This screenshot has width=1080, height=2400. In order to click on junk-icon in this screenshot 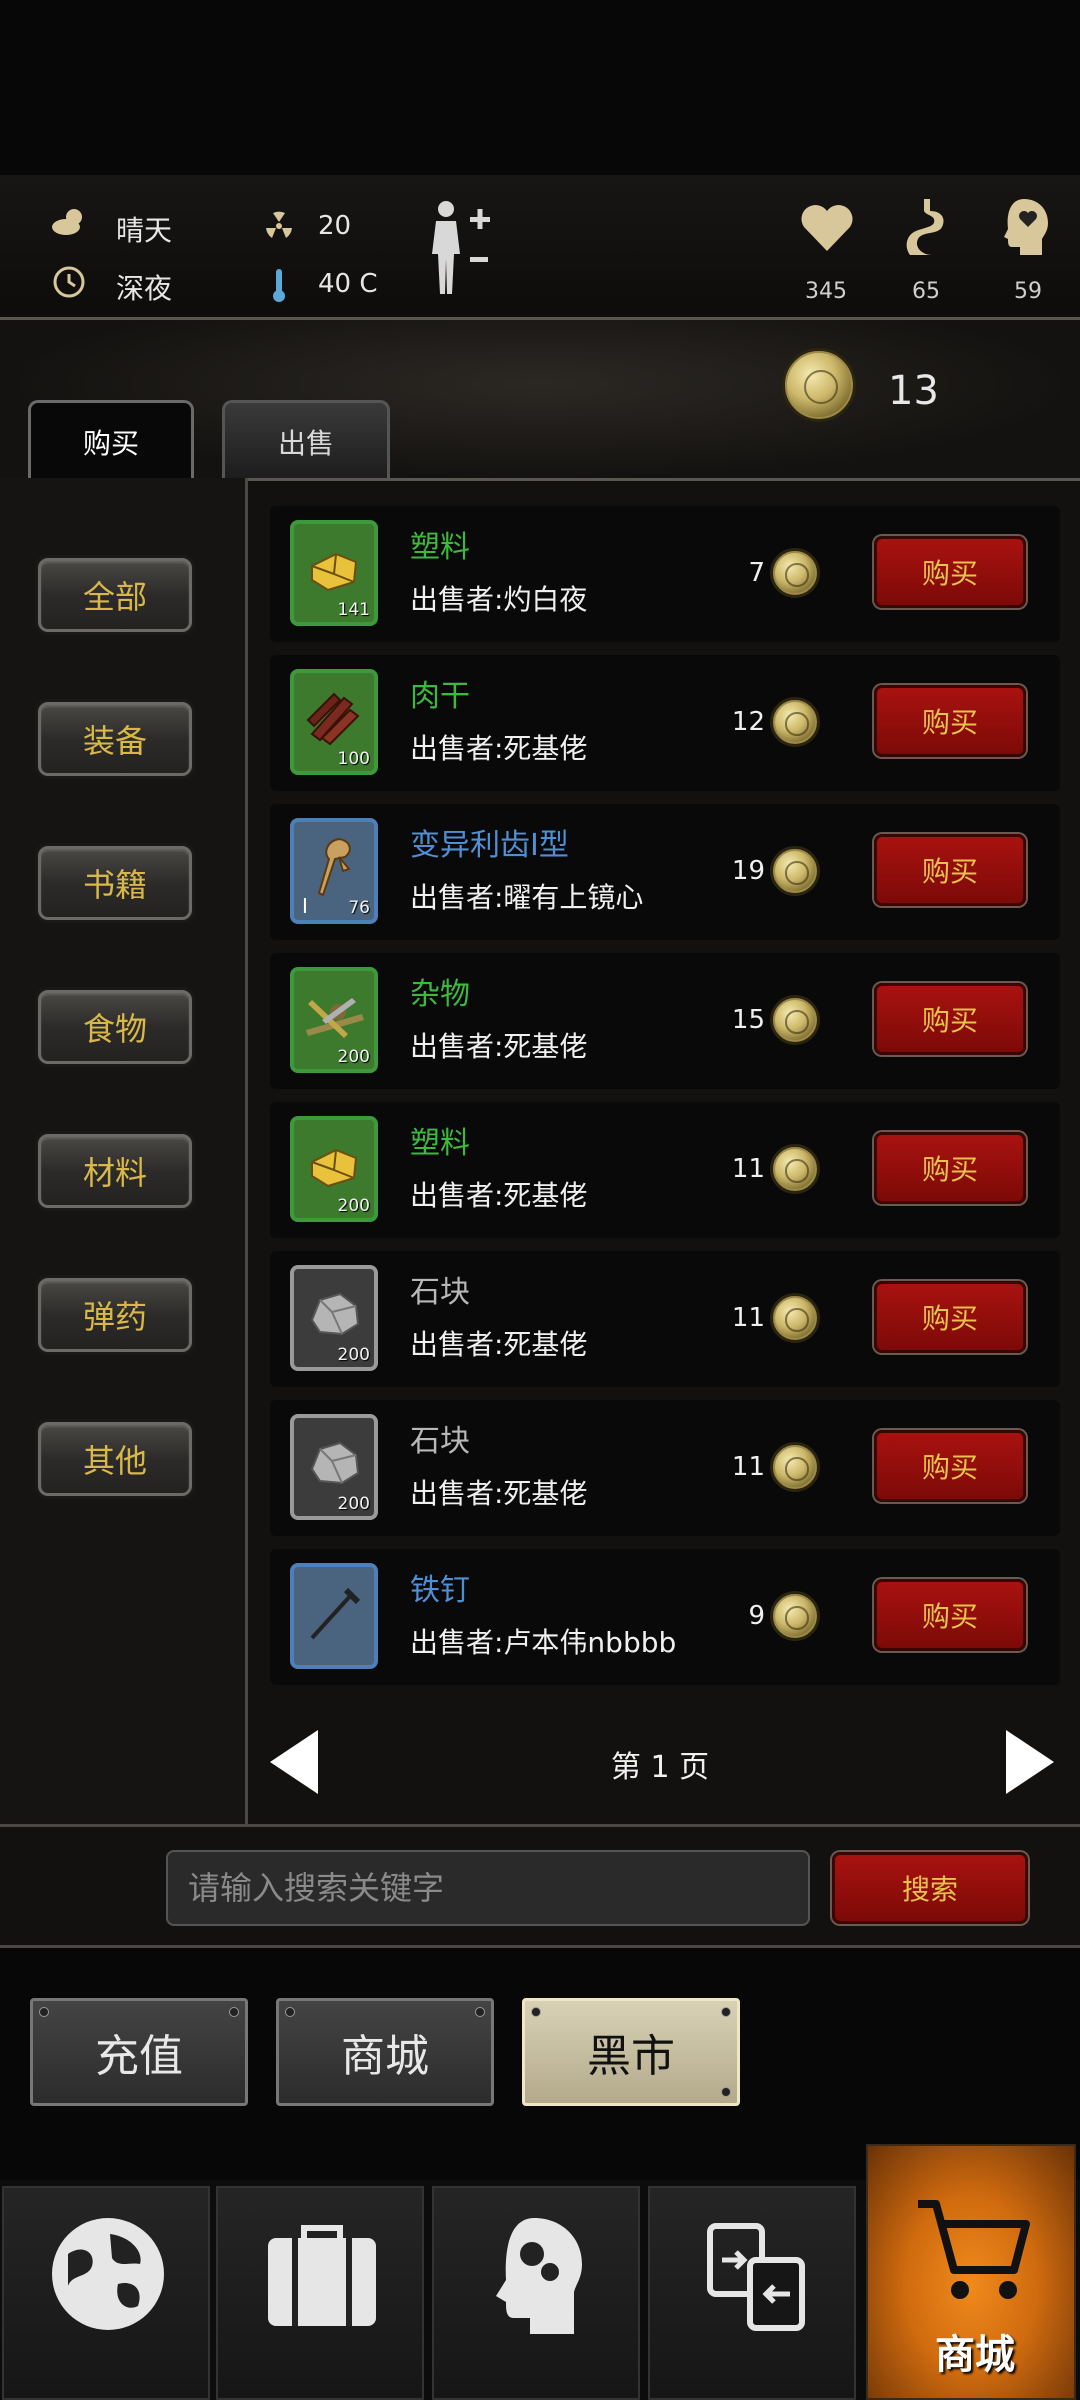, I will do `click(335, 1018)`.